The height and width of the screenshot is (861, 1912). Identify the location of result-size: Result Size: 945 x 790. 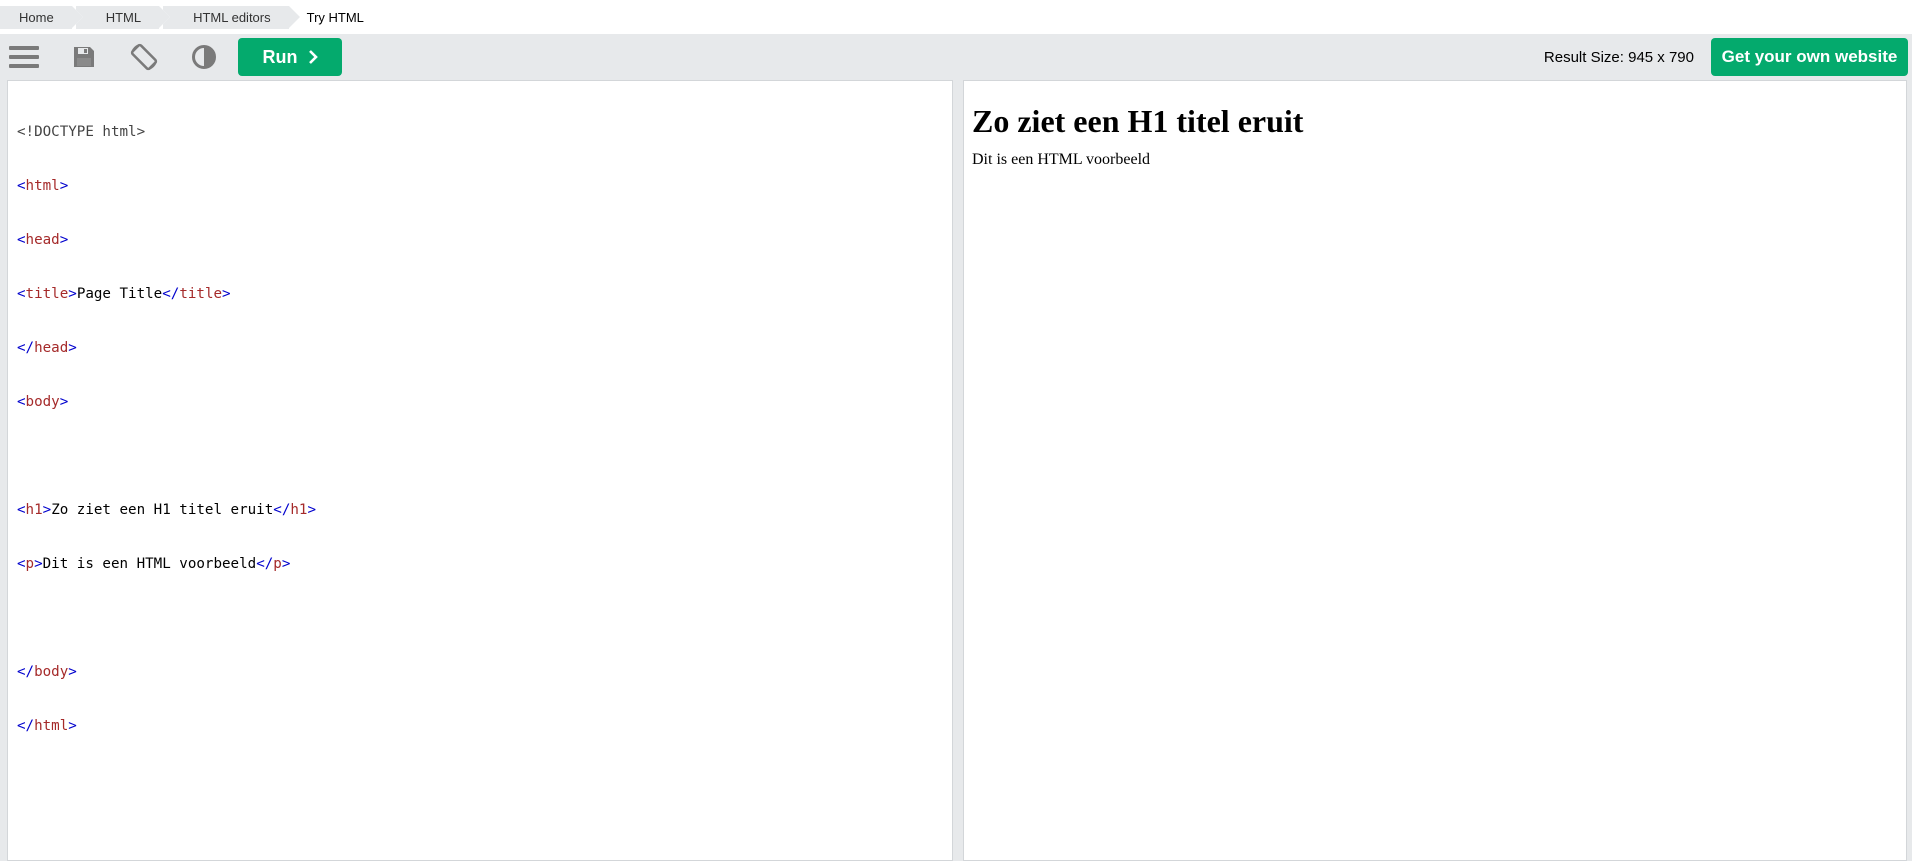
(1618, 57).